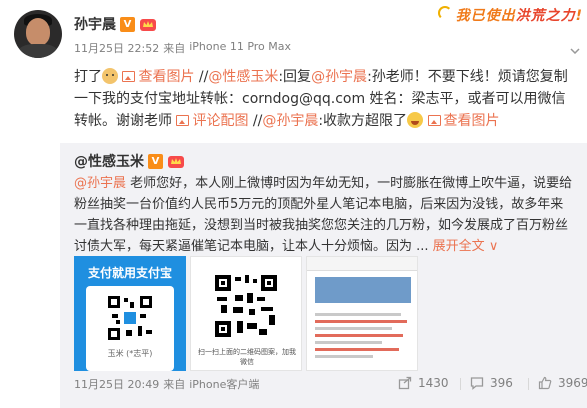 The height and width of the screenshot is (408, 587). What do you see at coordinates (224, 384) in the screenshot?
I see `repost-source: iPhone客户端` at bounding box center [224, 384].